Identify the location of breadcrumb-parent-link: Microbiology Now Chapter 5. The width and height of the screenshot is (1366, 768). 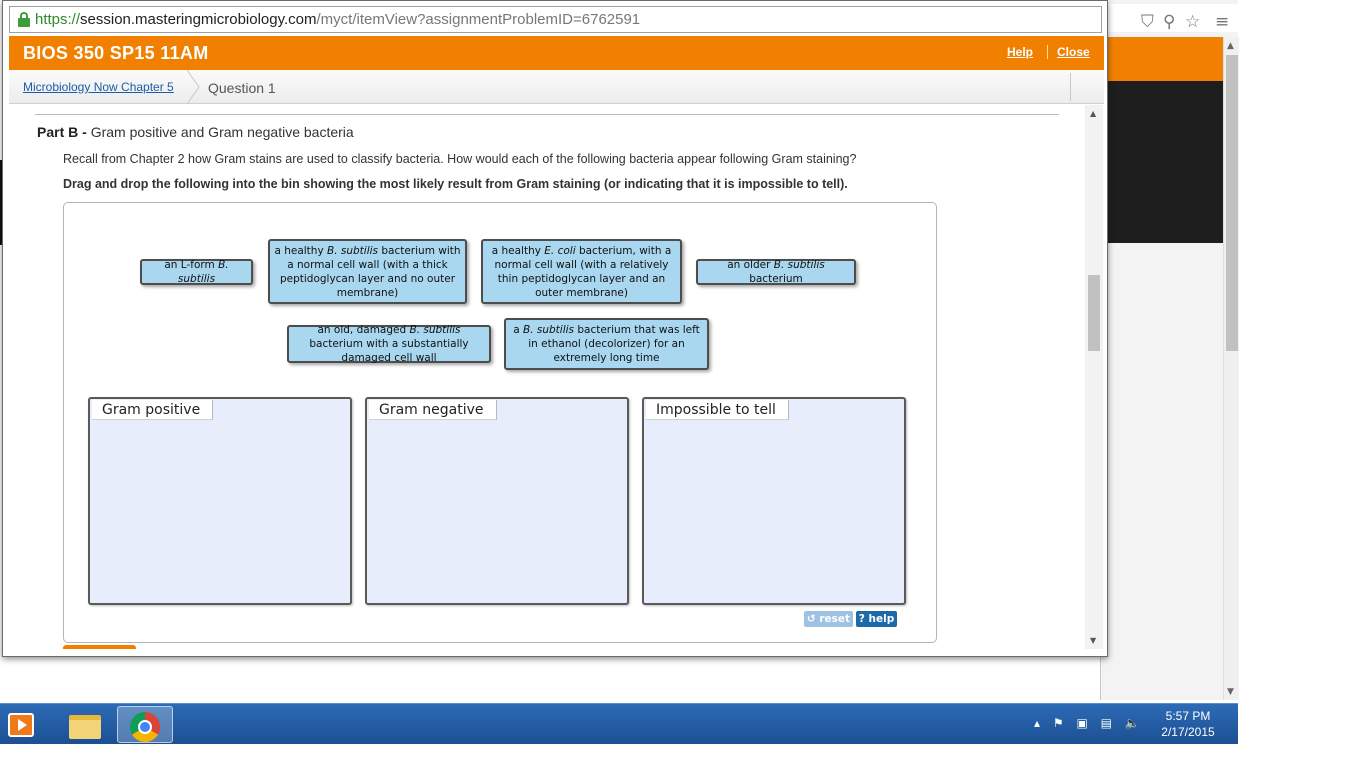
(98, 87).